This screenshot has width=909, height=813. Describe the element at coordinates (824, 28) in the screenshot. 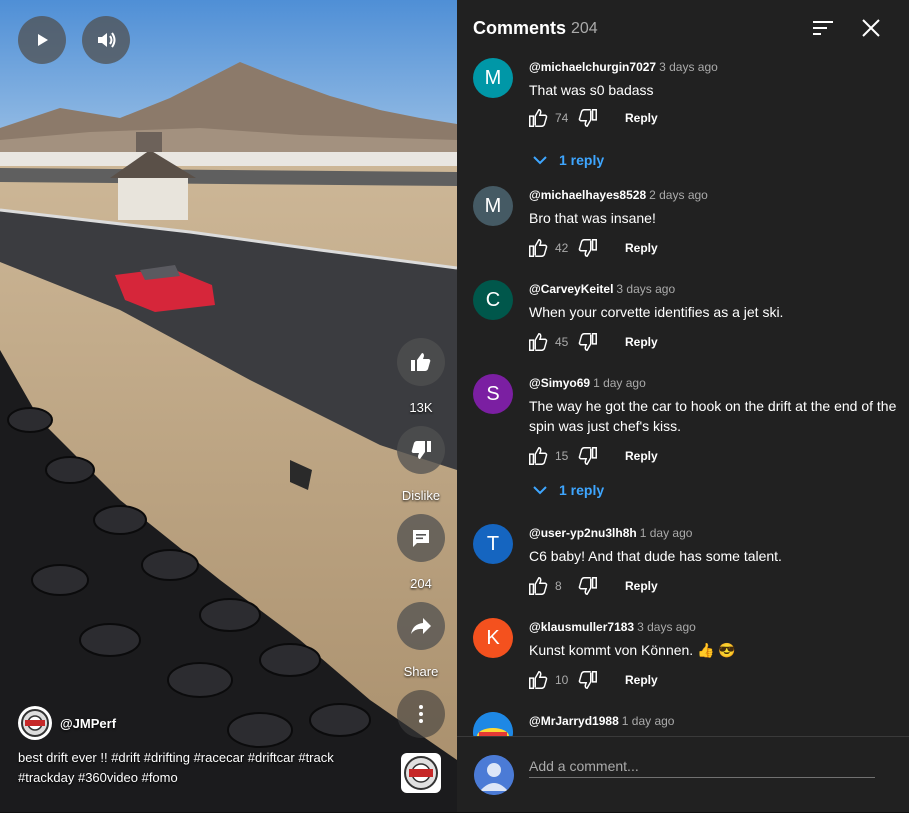

I see `sort-icon` at that location.